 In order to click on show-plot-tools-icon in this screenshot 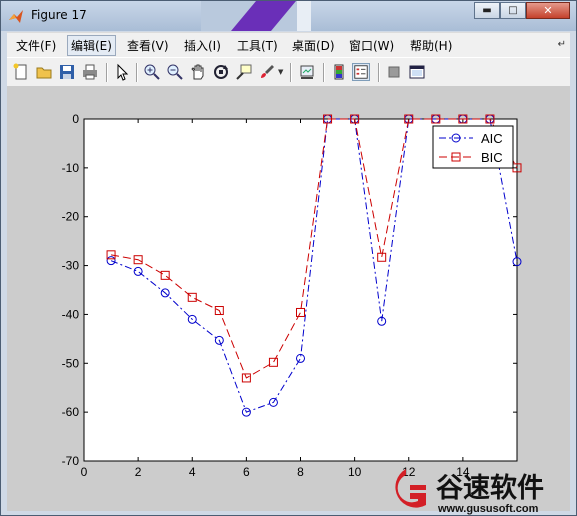, I will do `click(417, 72)`.